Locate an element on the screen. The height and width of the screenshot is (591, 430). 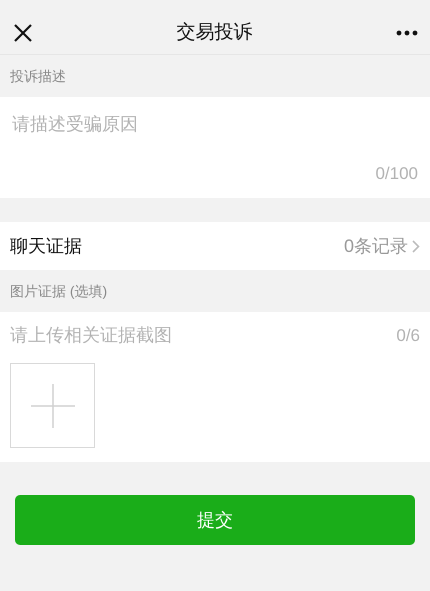
upload-hint: 请上传相关证据截图 is located at coordinates (91, 335).